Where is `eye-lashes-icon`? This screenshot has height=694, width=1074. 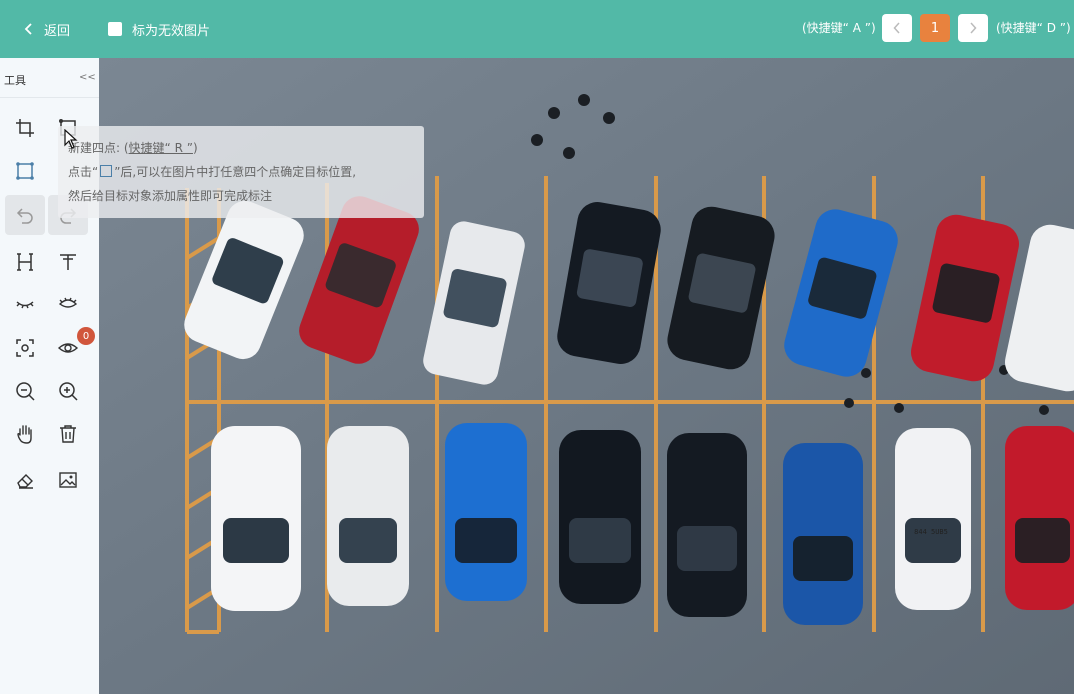
eye-lashes-icon is located at coordinates (68, 302).